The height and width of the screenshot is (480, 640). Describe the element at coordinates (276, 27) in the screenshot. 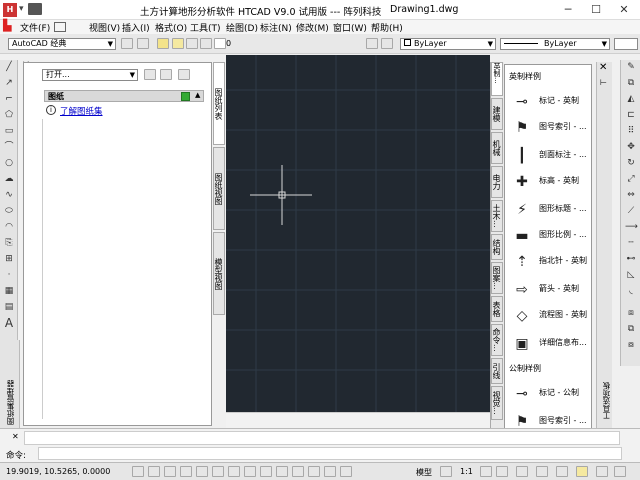

I see `menu-dimension: 标注(N)` at that location.